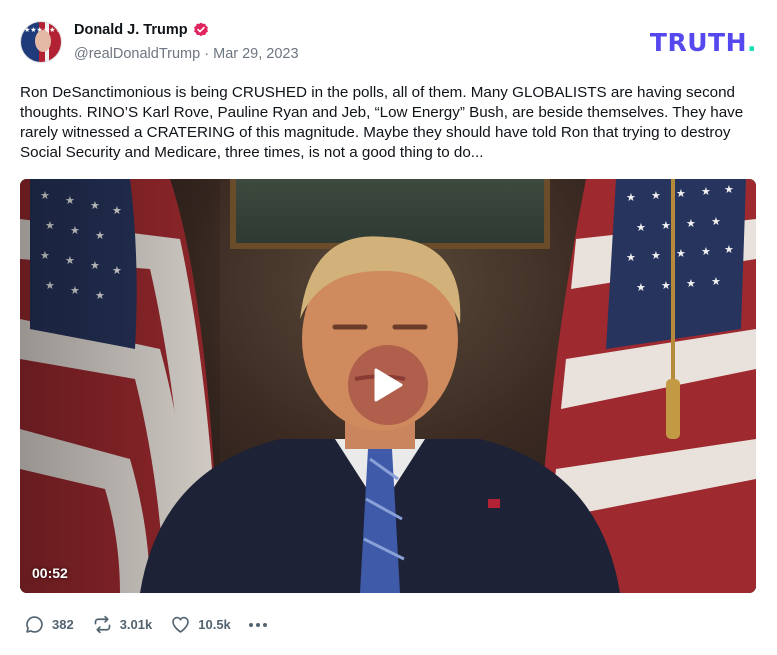 Image resolution: width=777 pixels, height=655 pixels. I want to click on reply-button: 382, so click(49, 624).